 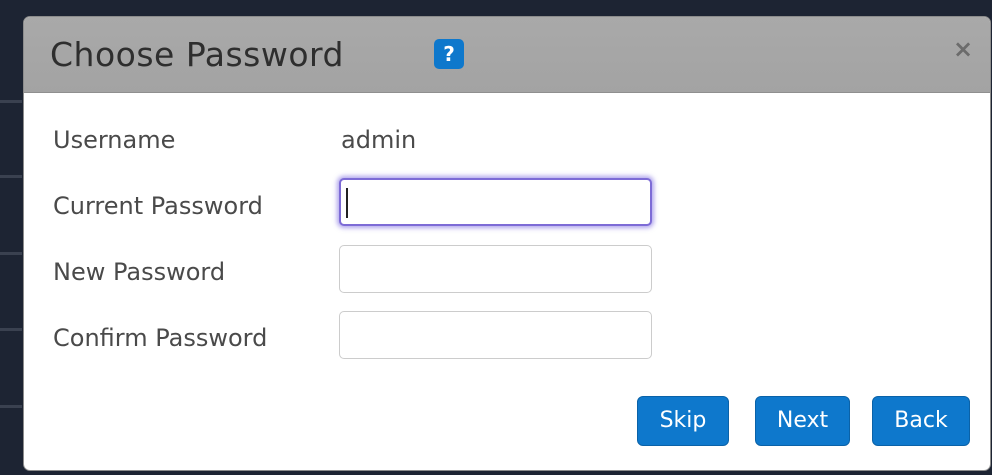 I want to click on current-password-field, so click(x=495, y=202).